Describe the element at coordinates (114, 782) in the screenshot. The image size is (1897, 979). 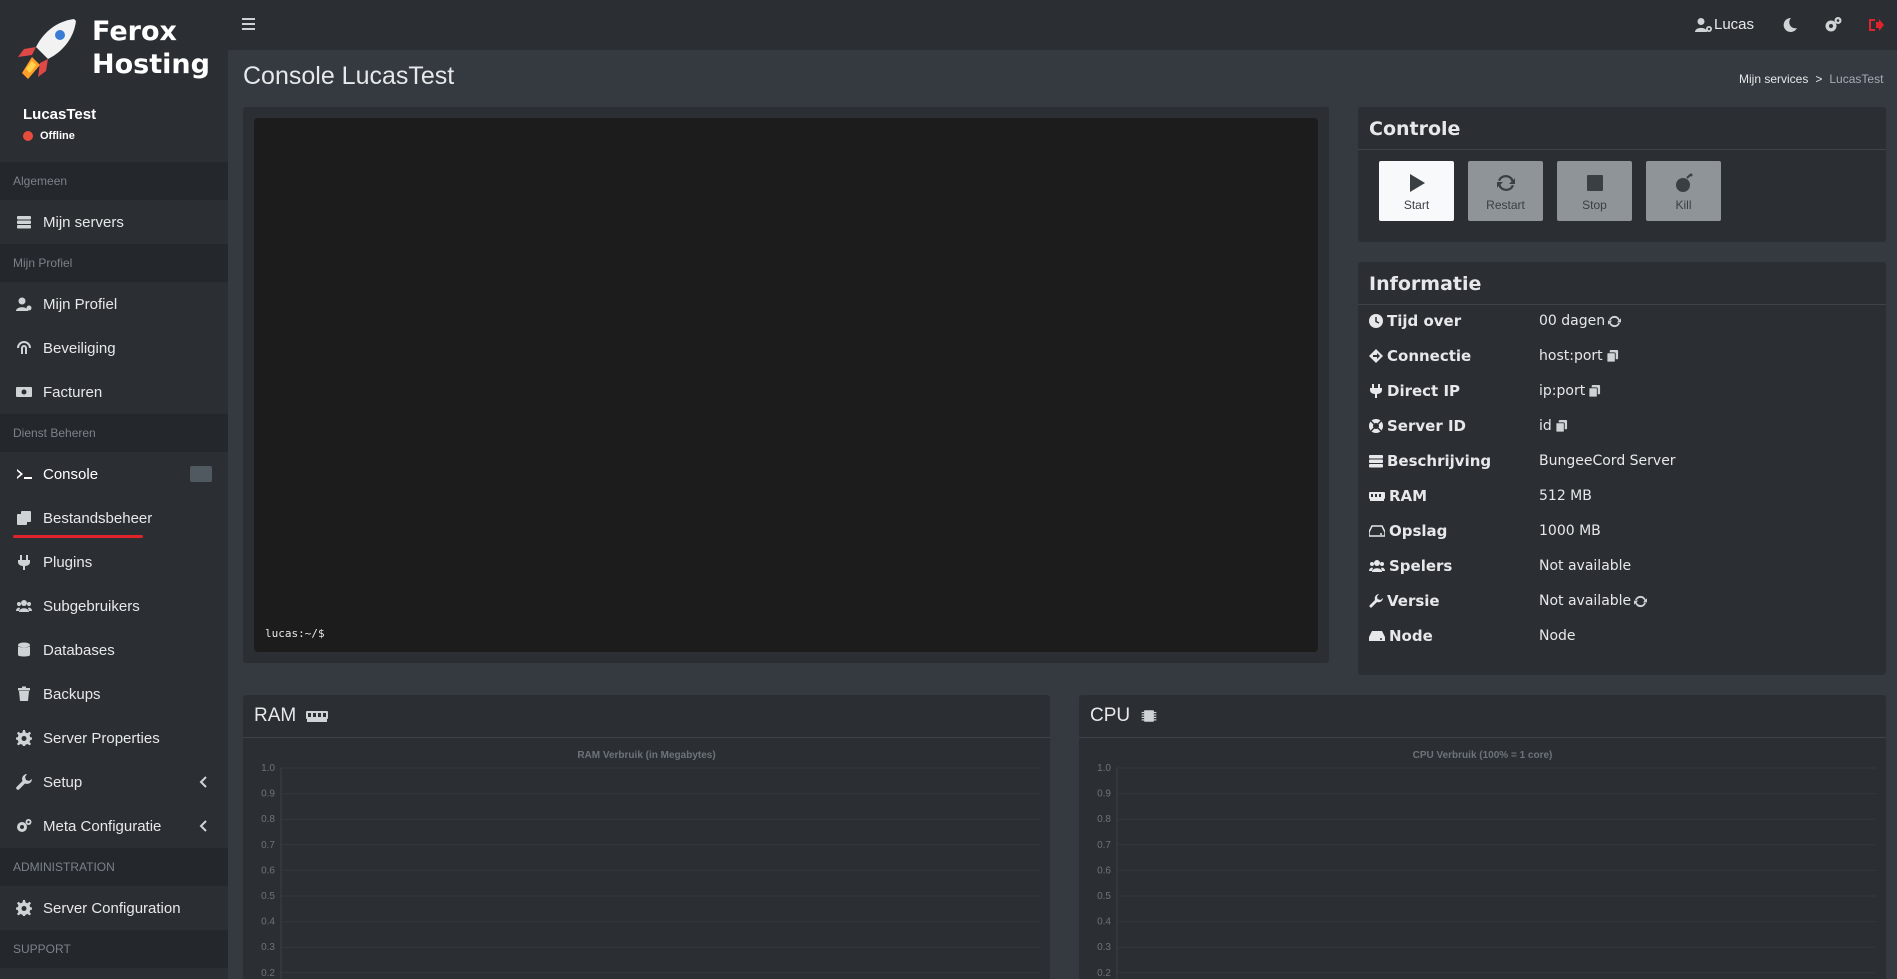
I see `sidebar-item-setup: Setup` at that location.